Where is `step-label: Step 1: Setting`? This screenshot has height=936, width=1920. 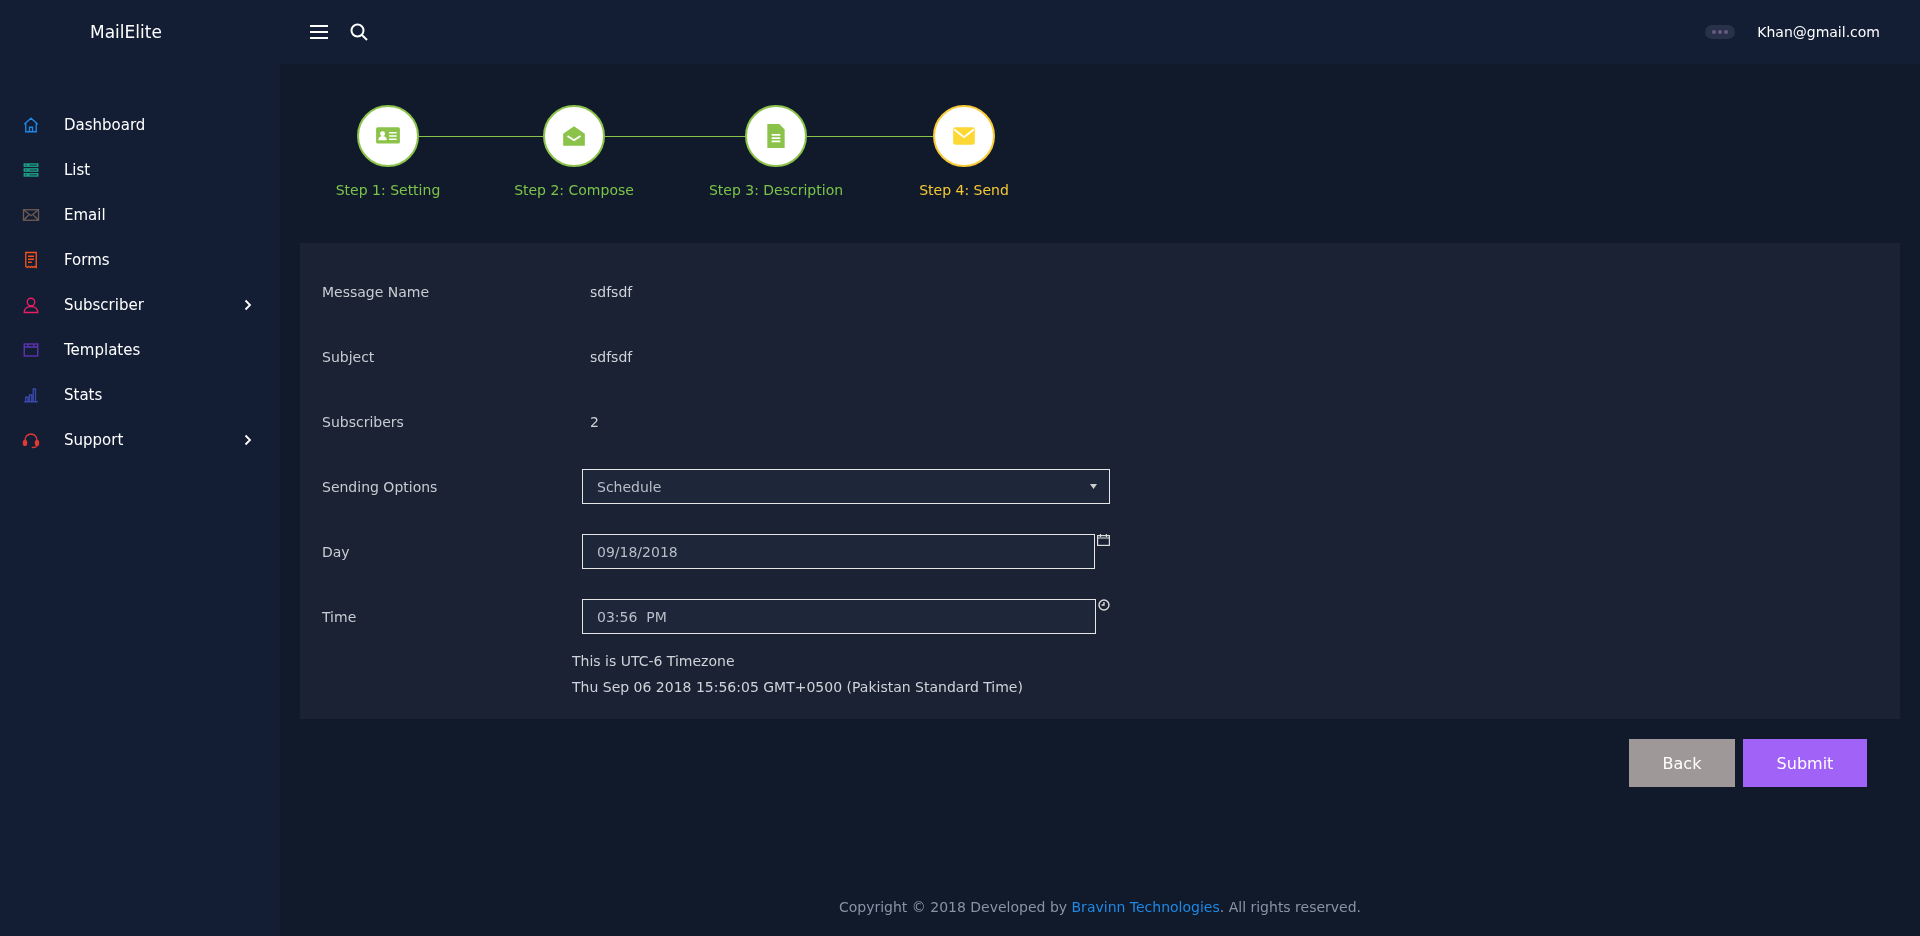
step-label: Step 1: Setting is located at coordinates (388, 190).